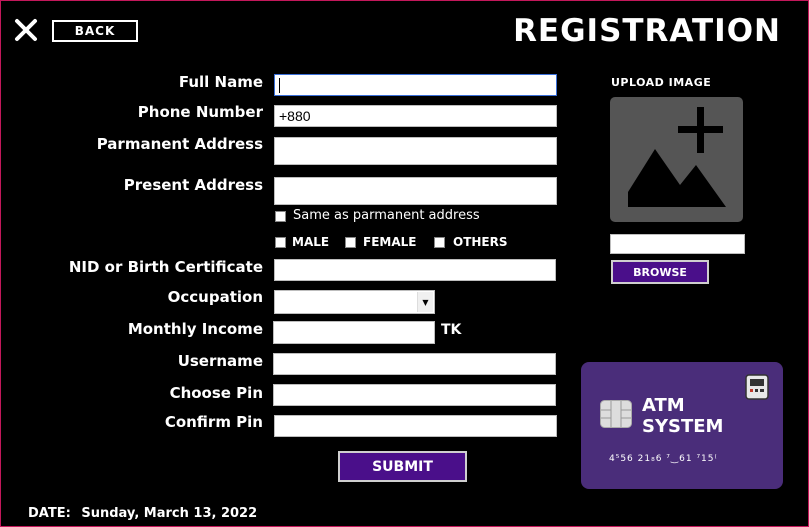 The width and height of the screenshot is (809, 527). What do you see at coordinates (26, 30) in the screenshot?
I see `close-icon` at bounding box center [26, 30].